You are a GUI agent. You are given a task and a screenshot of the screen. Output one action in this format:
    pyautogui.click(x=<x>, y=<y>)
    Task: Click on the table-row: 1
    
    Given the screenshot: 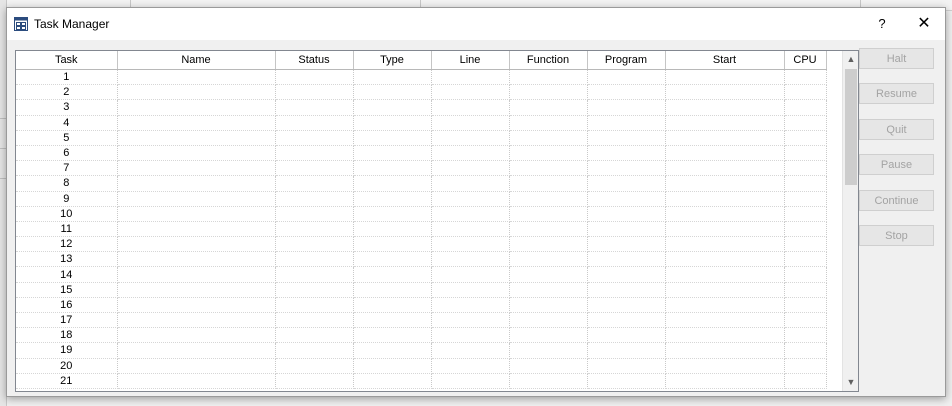 What is the action you would take?
    pyautogui.click(x=421, y=77)
    